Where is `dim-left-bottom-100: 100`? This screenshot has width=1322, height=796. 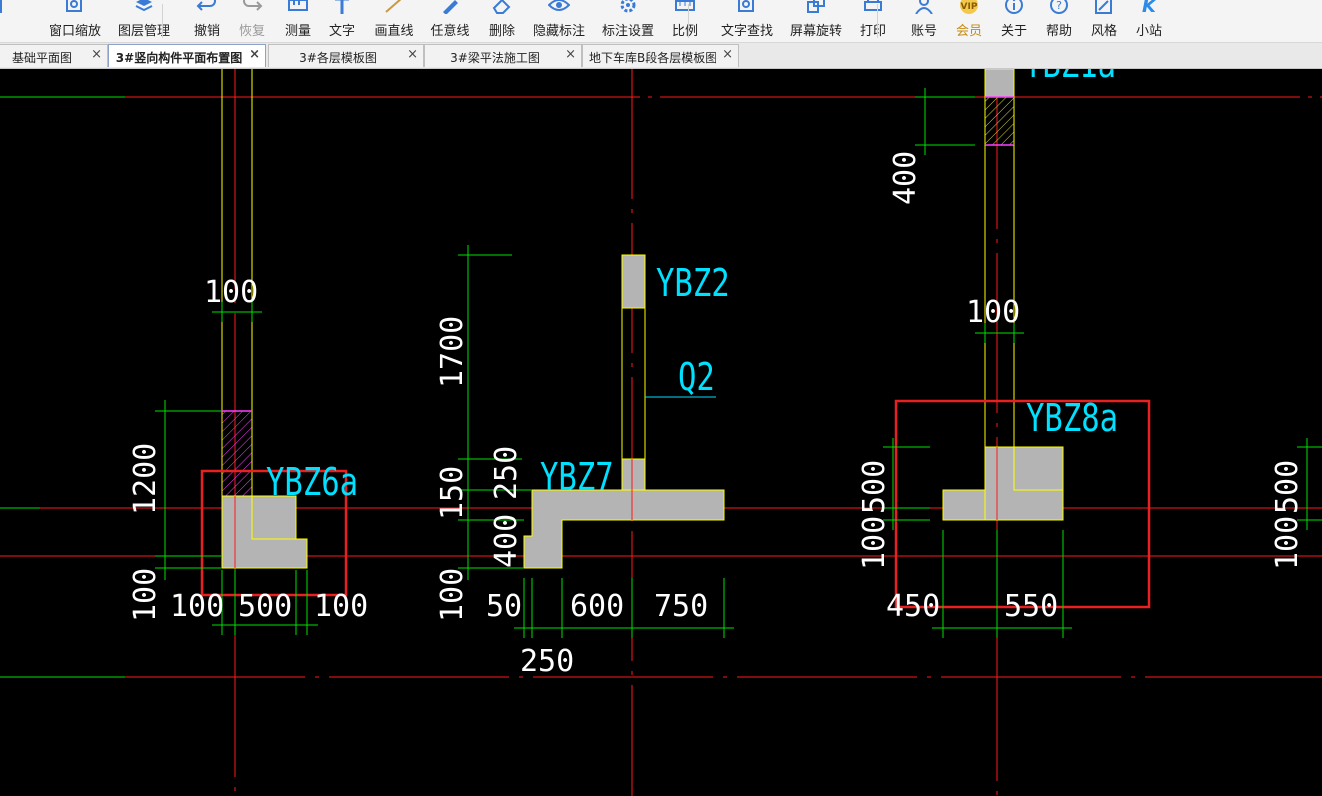 dim-left-bottom-100: 100 is located at coordinates (145, 595).